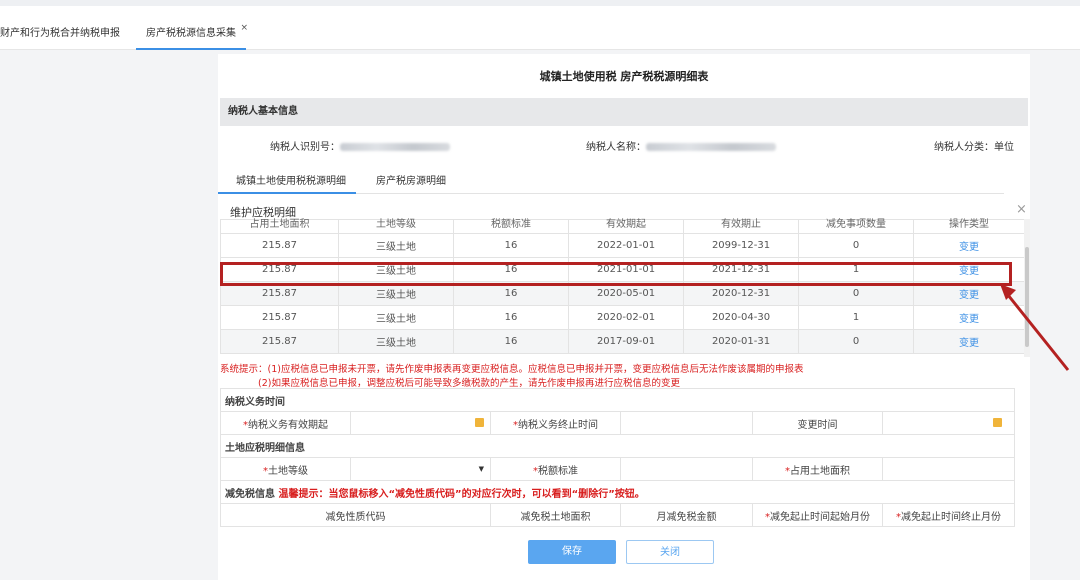 This screenshot has width=1080, height=580. I want to click on relief-header-text: 减免起止时间终止月份, so click(951, 517).